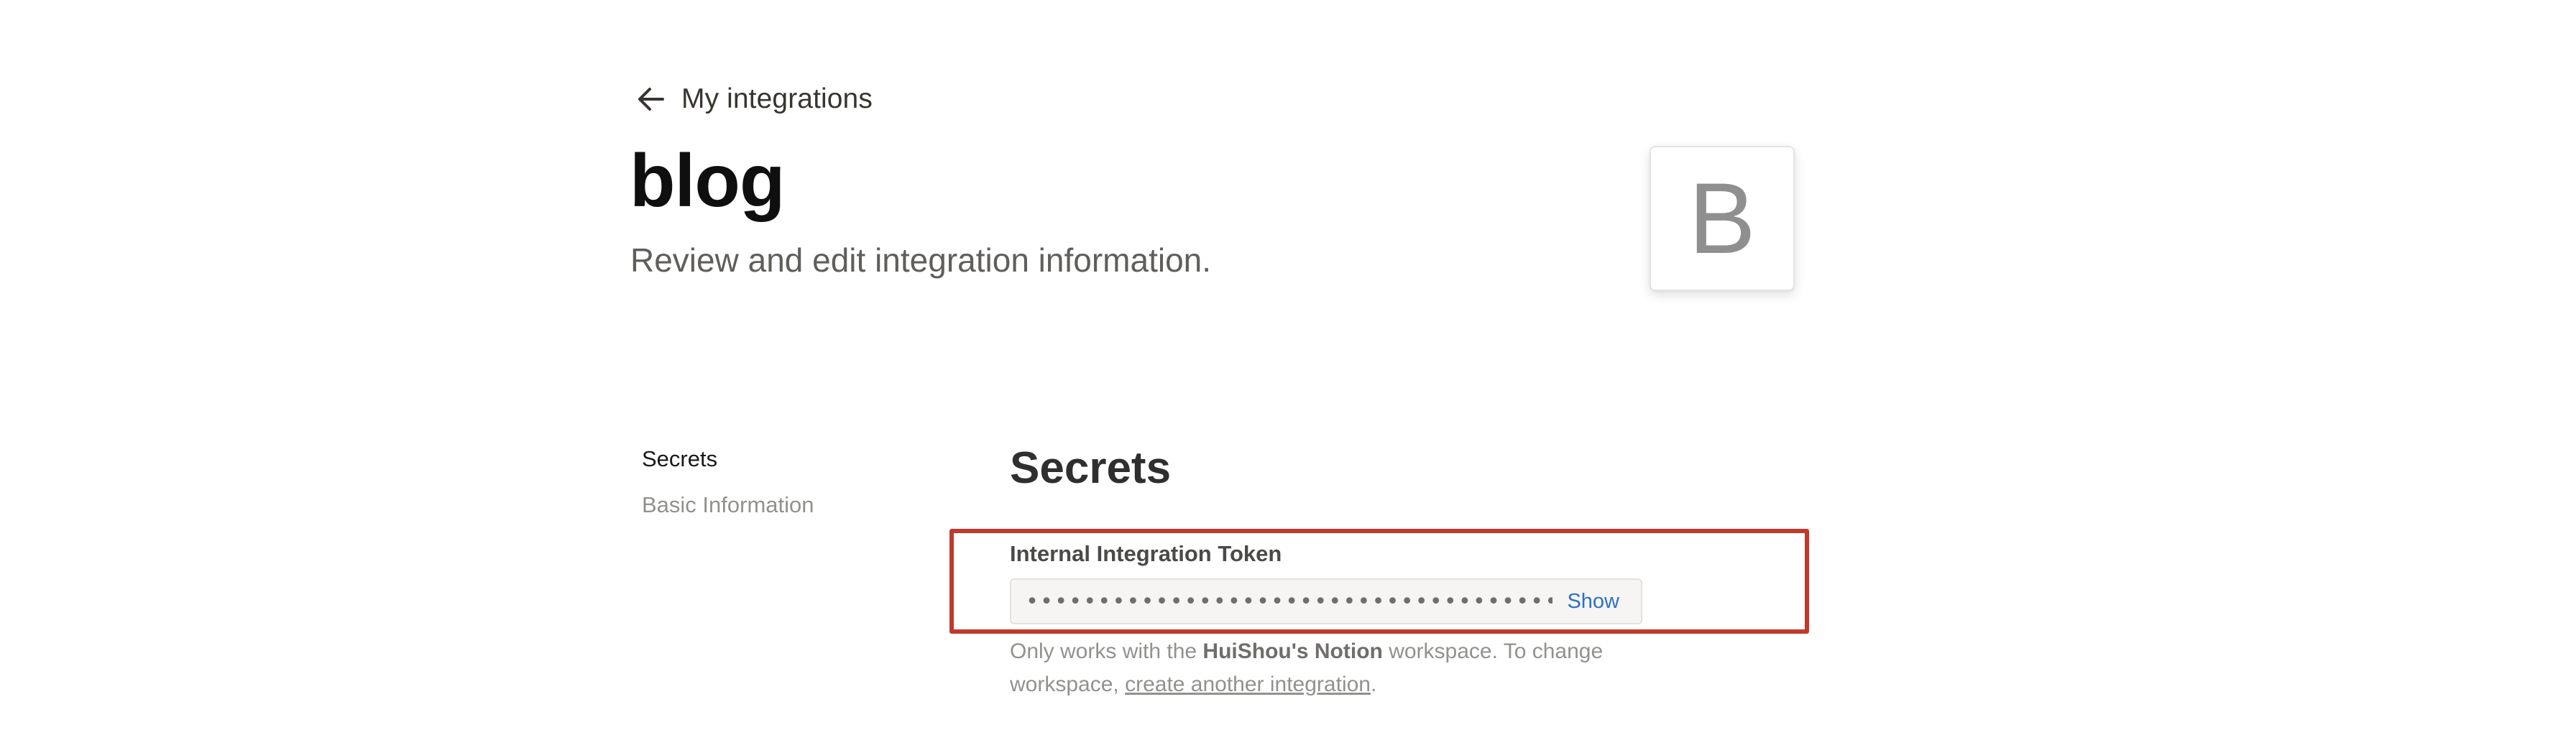 Image resolution: width=2576 pixels, height=730 pixels. I want to click on show-token-button: Show, so click(1589, 602).